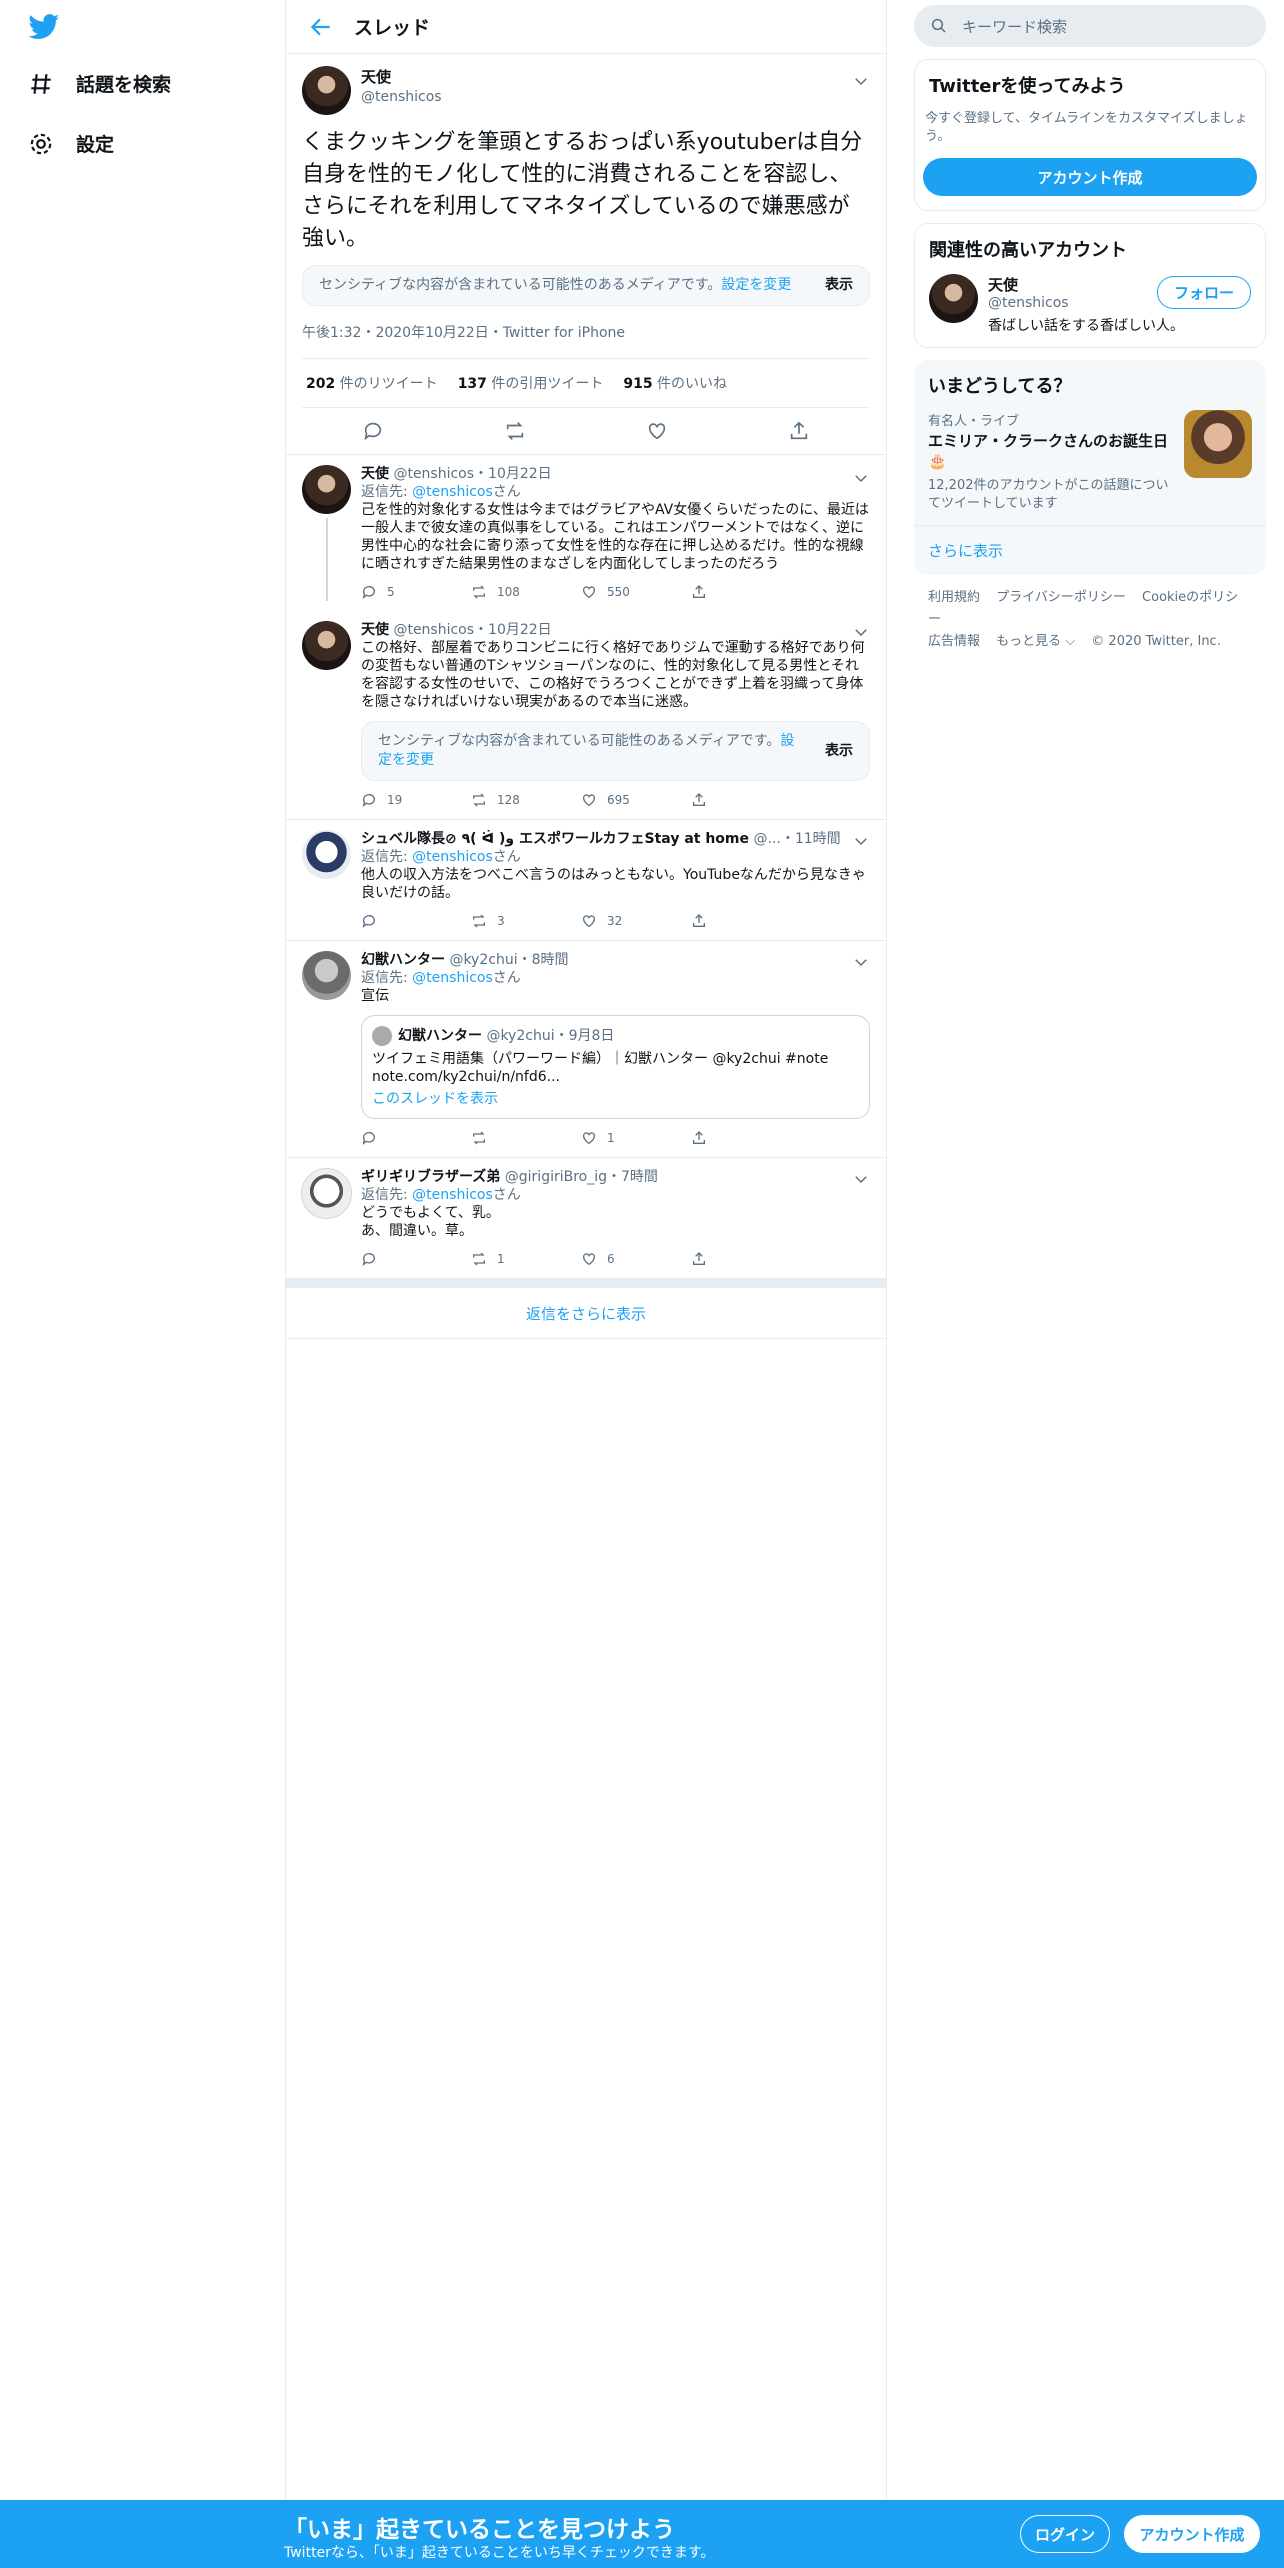 Image resolution: width=1284 pixels, height=2568 pixels. What do you see at coordinates (515, 431) in the screenshot?
I see `retweet-icon` at bounding box center [515, 431].